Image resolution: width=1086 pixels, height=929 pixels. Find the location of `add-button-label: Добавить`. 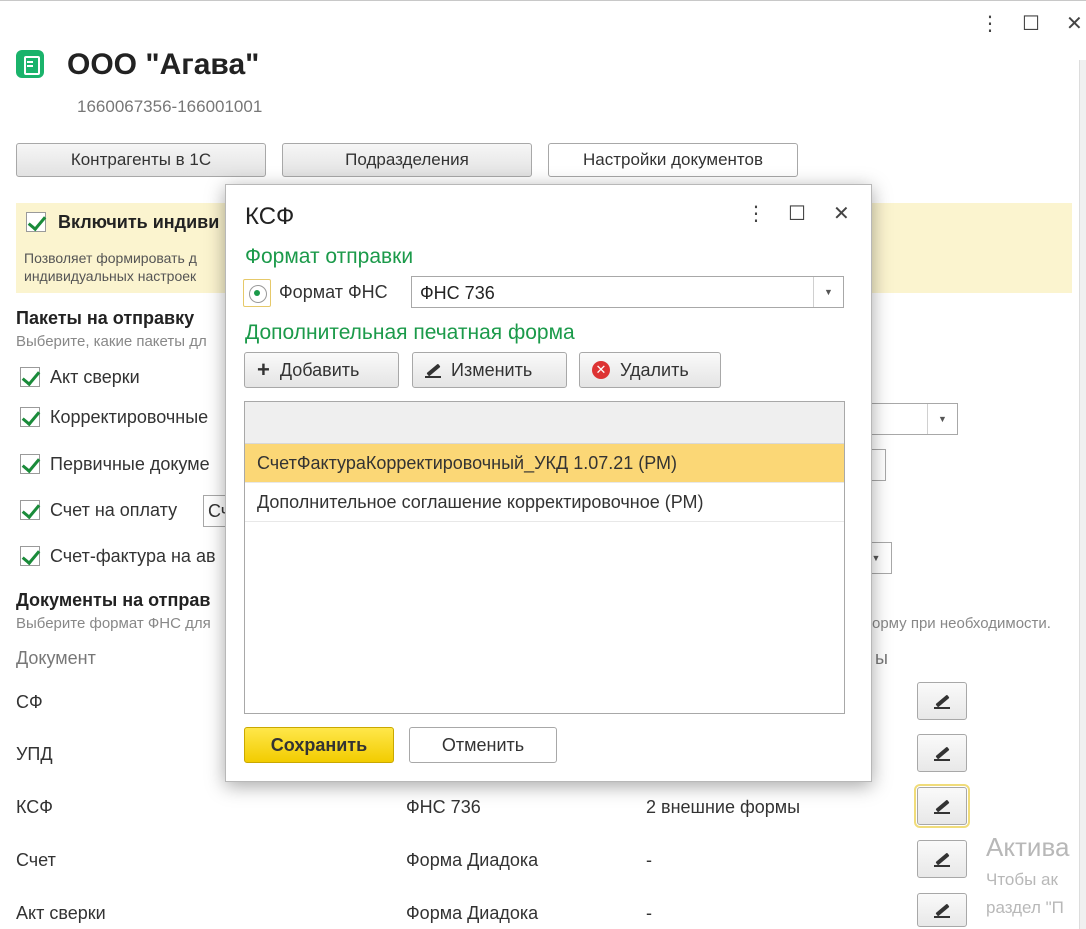

add-button-label: Добавить is located at coordinates (319, 369).